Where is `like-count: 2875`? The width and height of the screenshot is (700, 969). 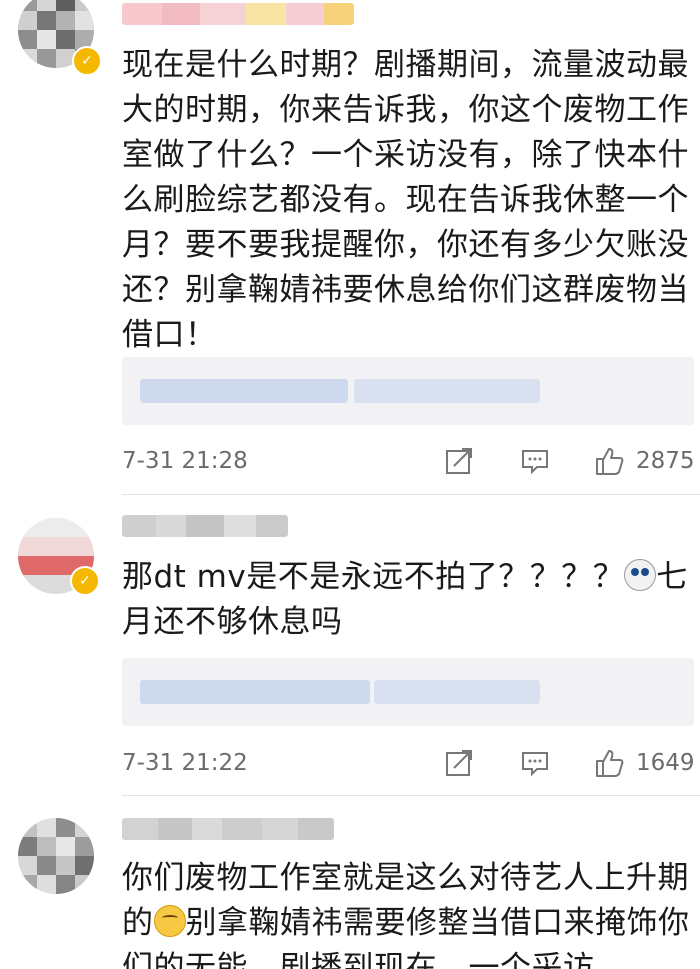
like-count: 2875 is located at coordinates (665, 461).